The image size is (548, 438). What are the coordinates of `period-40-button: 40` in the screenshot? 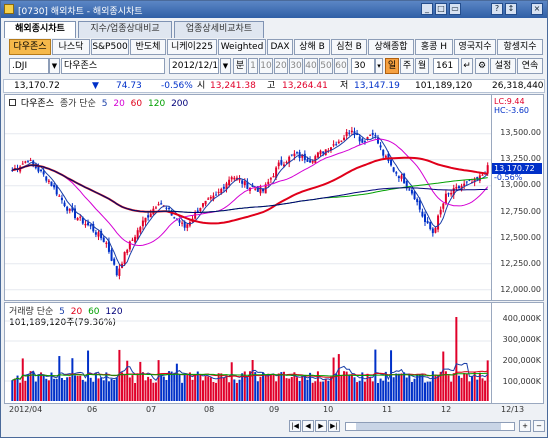 It's located at (311, 66).